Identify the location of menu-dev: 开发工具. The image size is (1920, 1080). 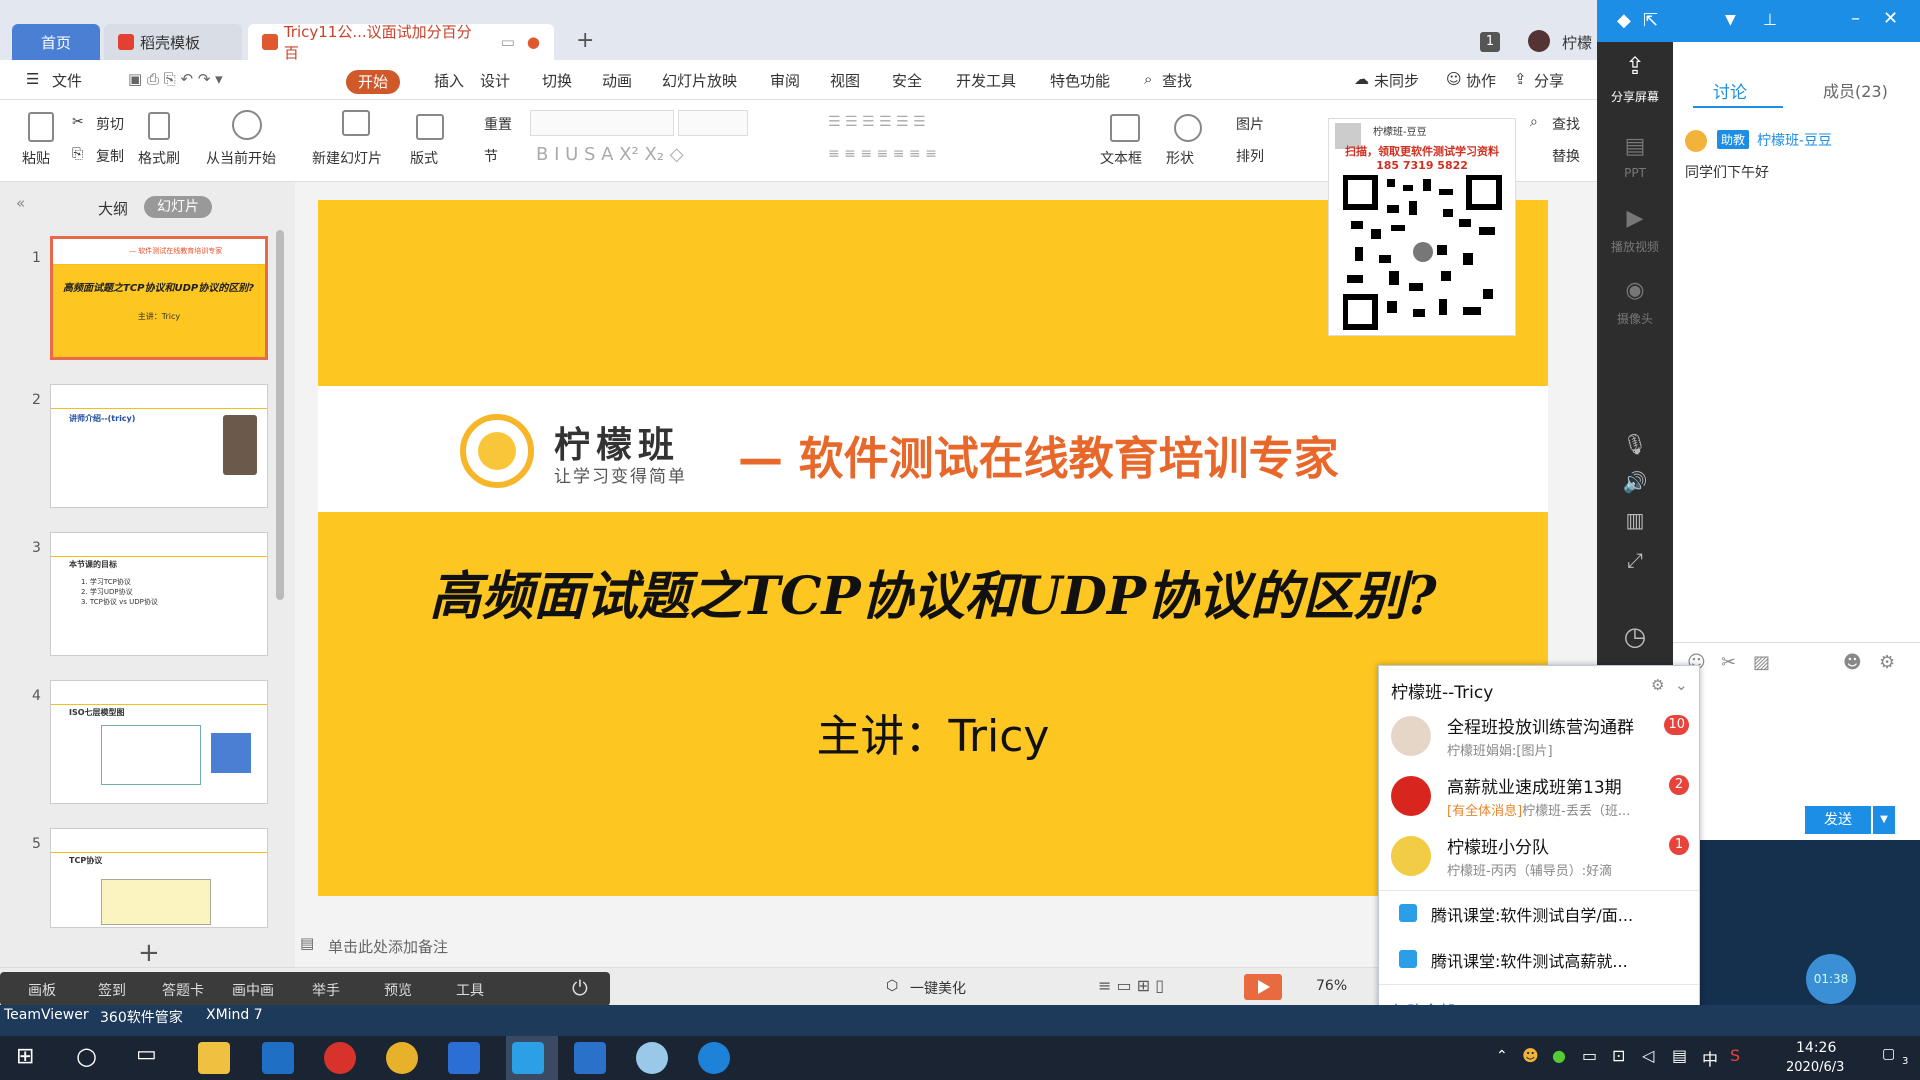
(986, 80).